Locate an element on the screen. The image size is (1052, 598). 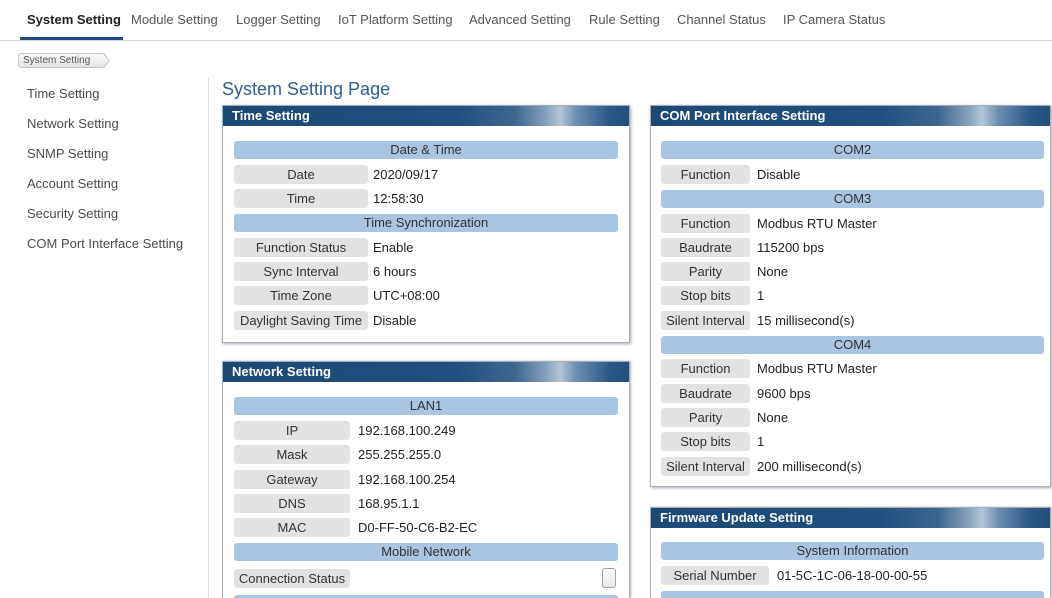
sidebar-item-snmp-setting: SNMP Setting is located at coordinates (67, 154).